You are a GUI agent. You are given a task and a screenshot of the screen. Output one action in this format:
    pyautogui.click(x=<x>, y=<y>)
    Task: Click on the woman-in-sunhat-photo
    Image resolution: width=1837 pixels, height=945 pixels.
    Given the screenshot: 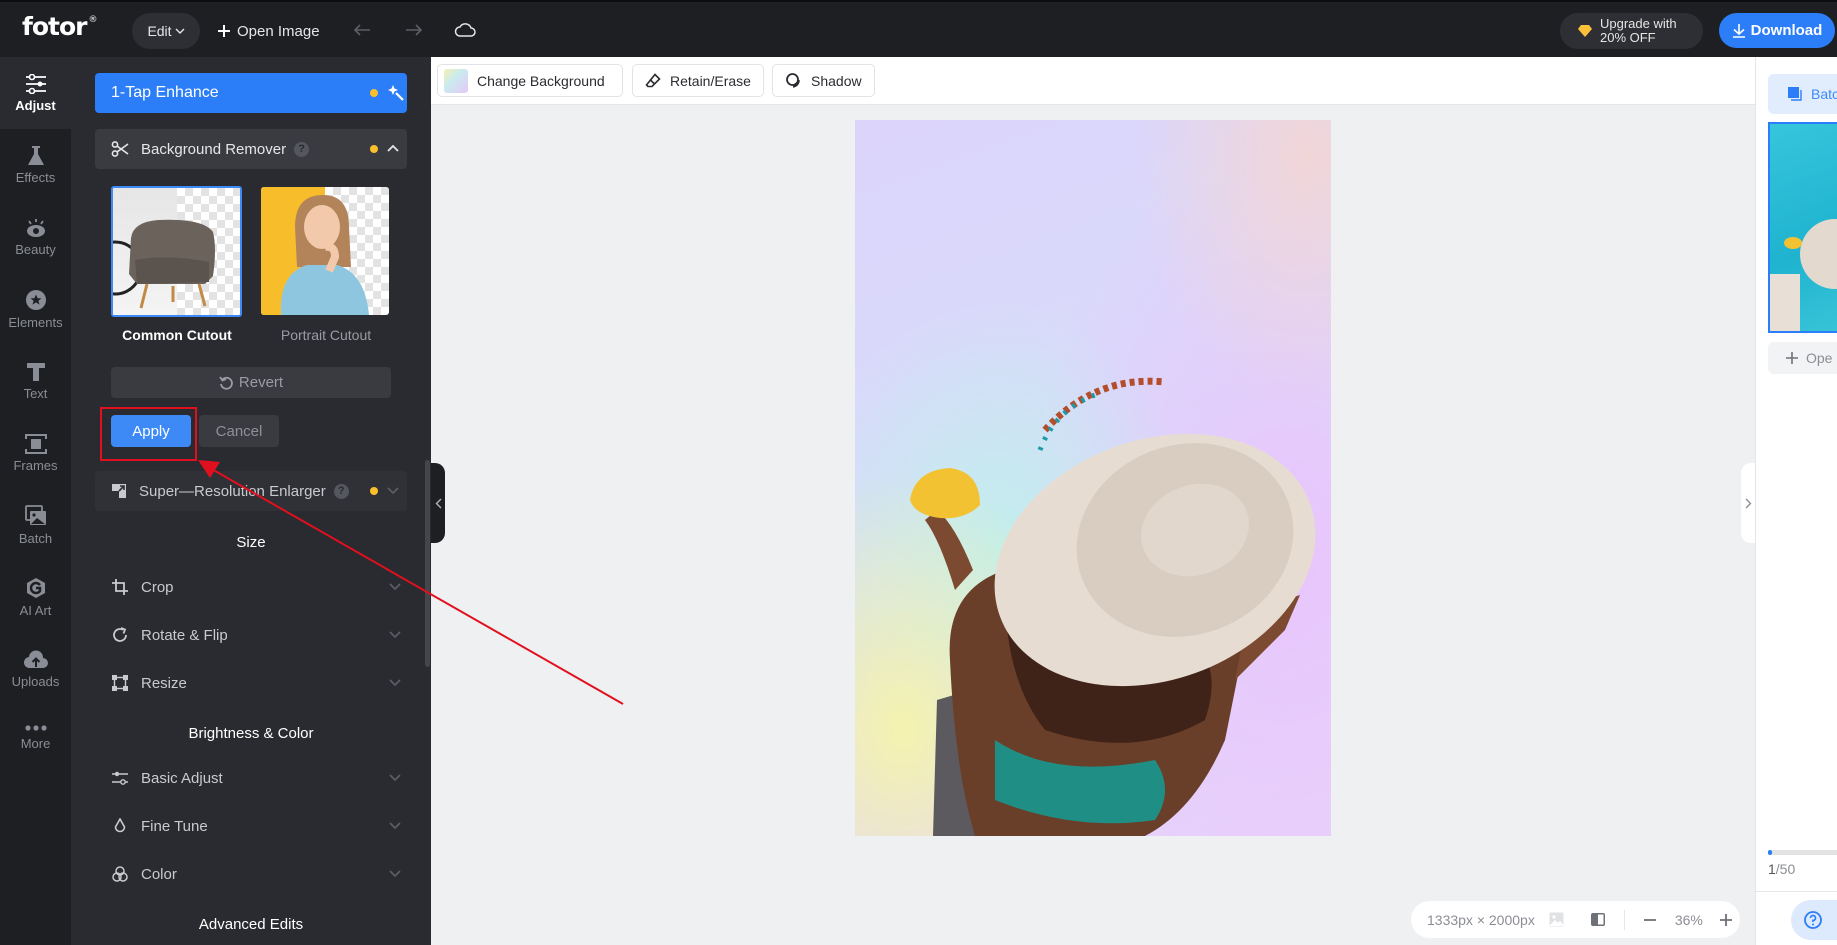 What is the action you would take?
    pyautogui.click(x=1113, y=606)
    